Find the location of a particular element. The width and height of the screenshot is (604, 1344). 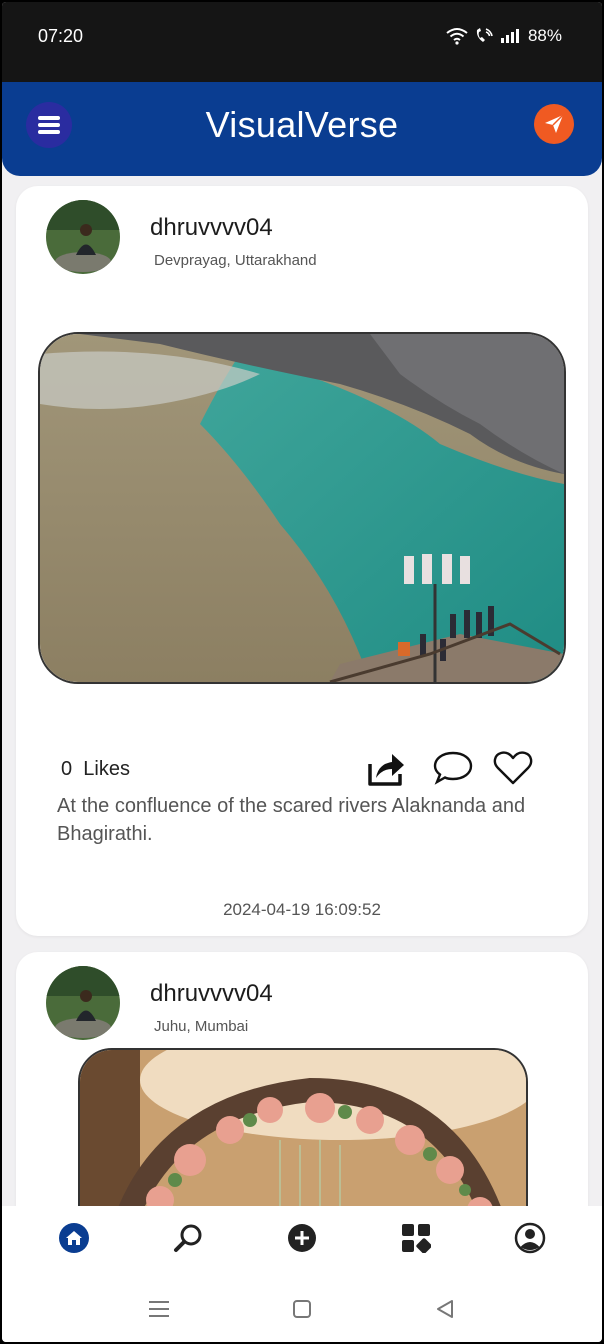

nav-home is located at coordinates (74, 1238).